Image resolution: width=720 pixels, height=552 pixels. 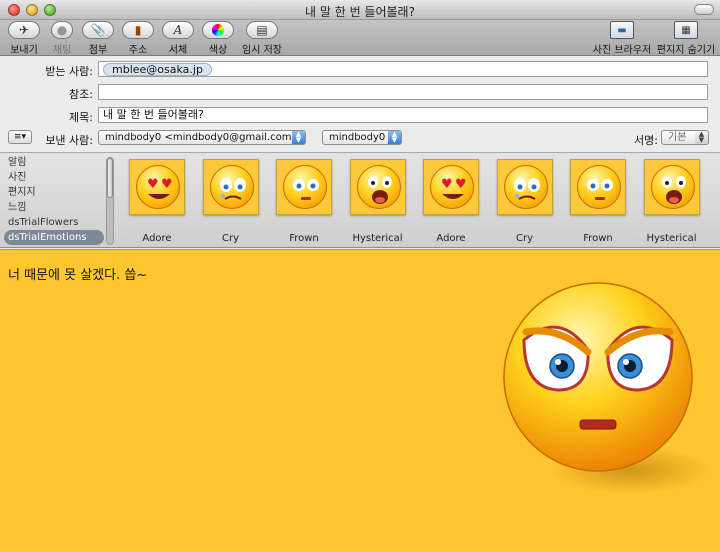 I want to click on colors-button: 색상, so click(x=218, y=38).